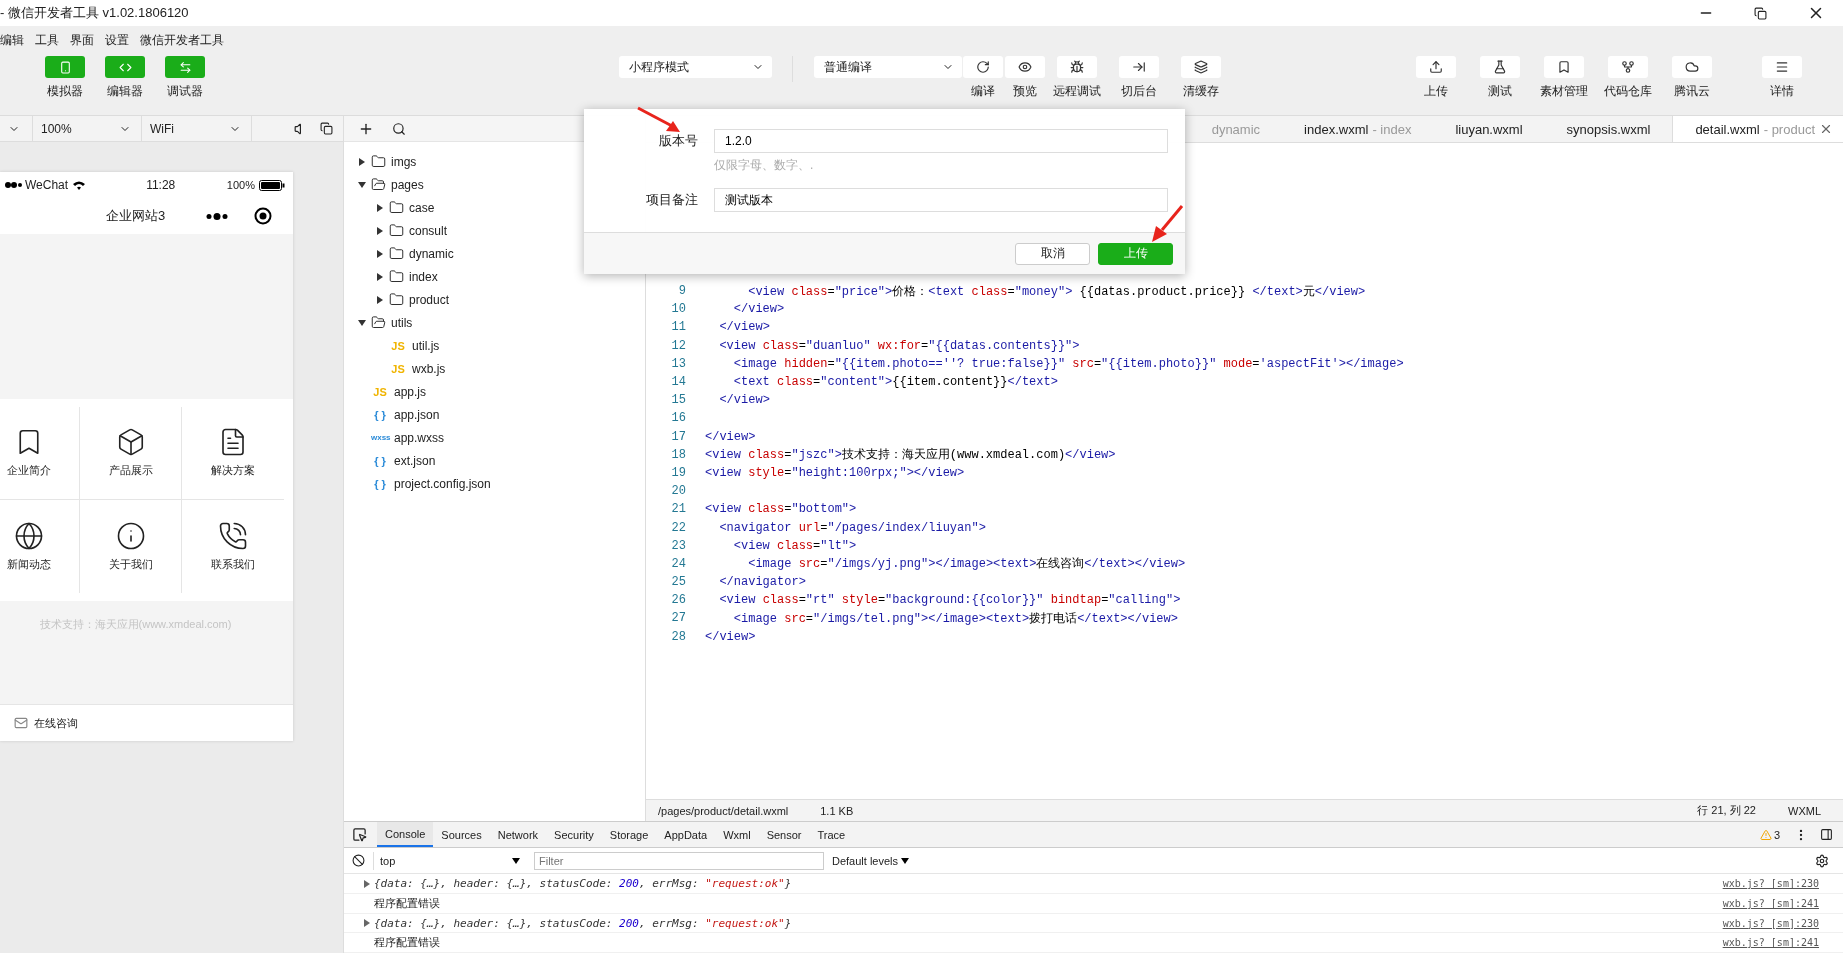 This screenshot has height=953, width=1843. I want to click on folder-name: dynamic, so click(431, 253).